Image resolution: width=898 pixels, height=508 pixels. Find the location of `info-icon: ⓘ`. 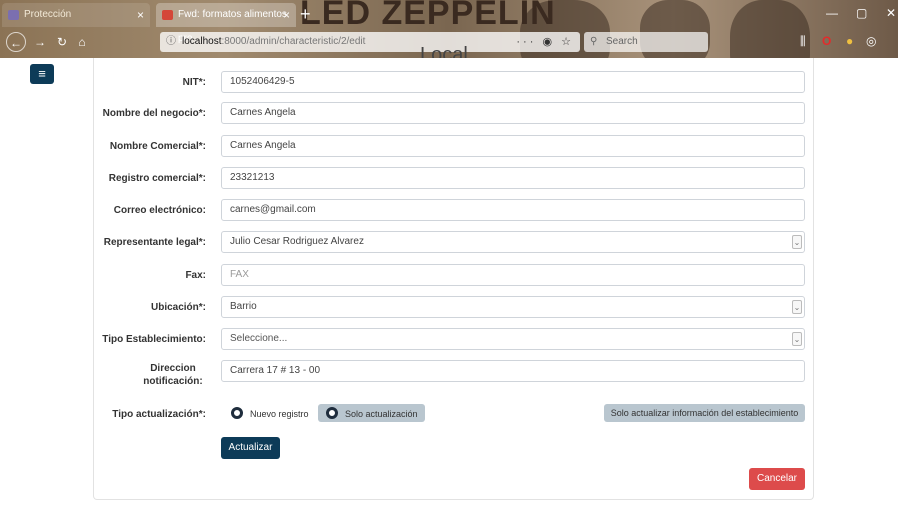

info-icon: ⓘ is located at coordinates (171, 42).